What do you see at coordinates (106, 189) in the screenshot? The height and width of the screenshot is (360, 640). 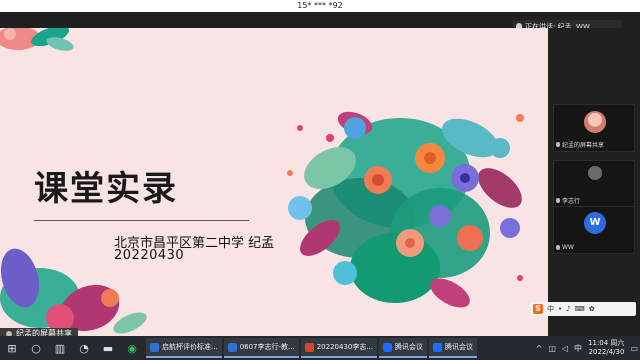 I see `slide-title: 课堂实录` at bounding box center [106, 189].